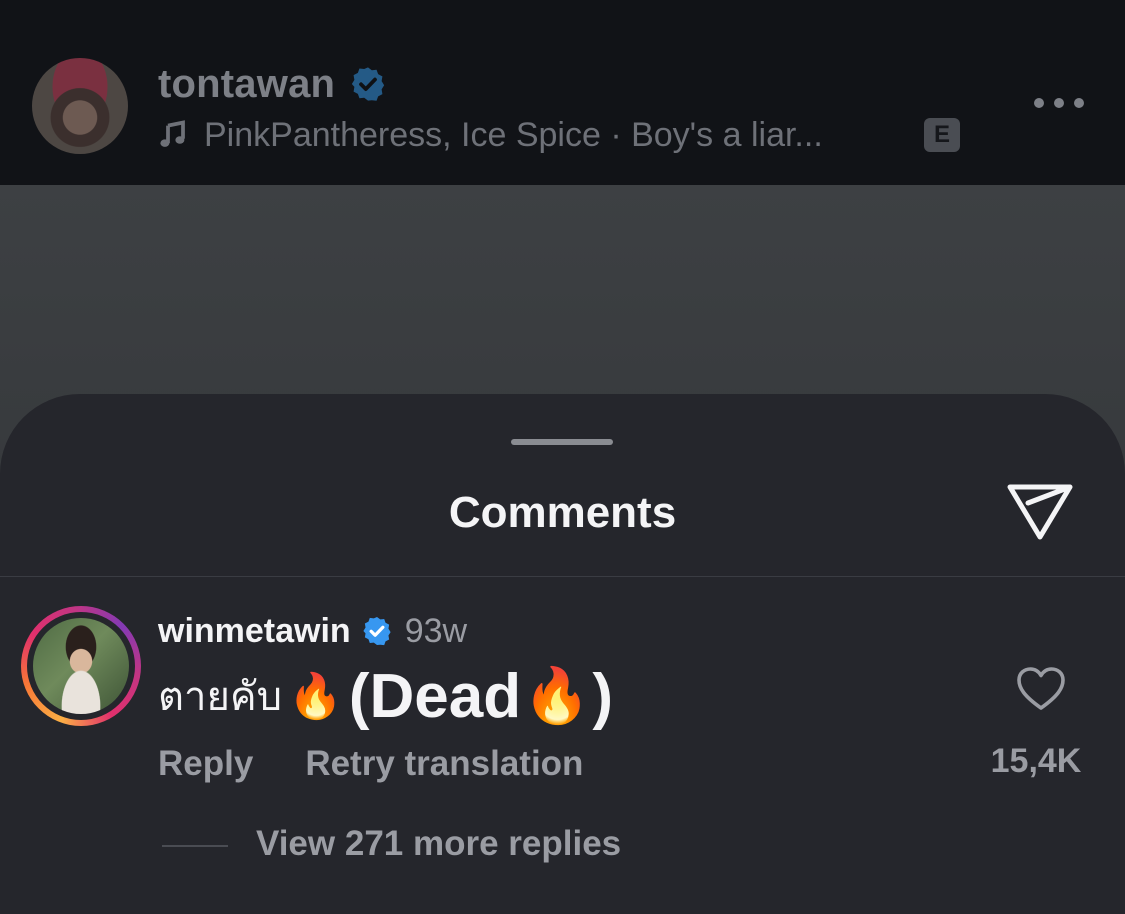 The width and height of the screenshot is (1125, 914). I want to click on post-author-avatar, so click(80, 106).